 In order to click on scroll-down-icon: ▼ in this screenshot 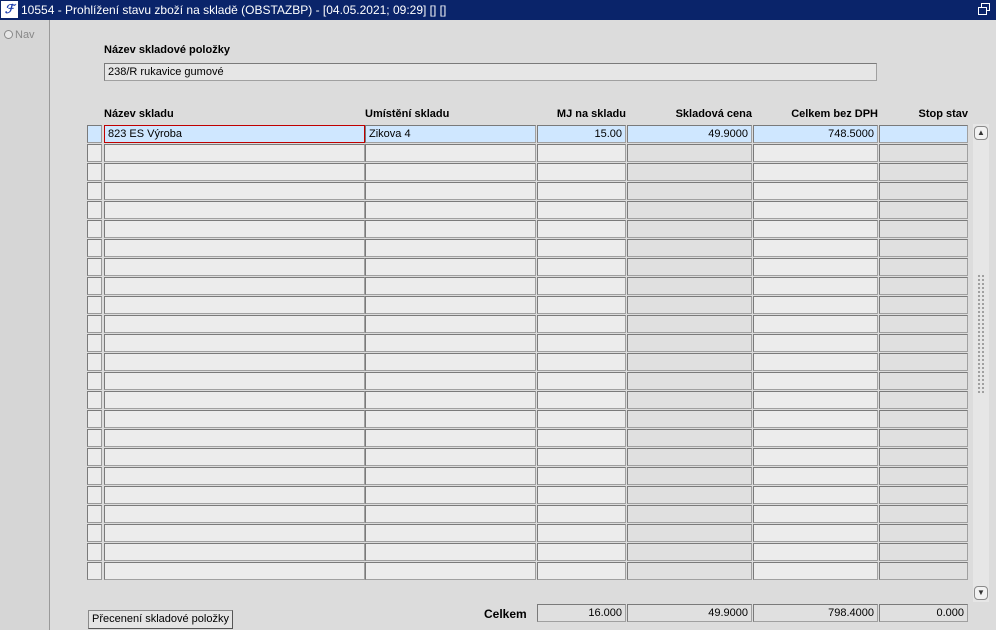, I will do `click(981, 593)`.